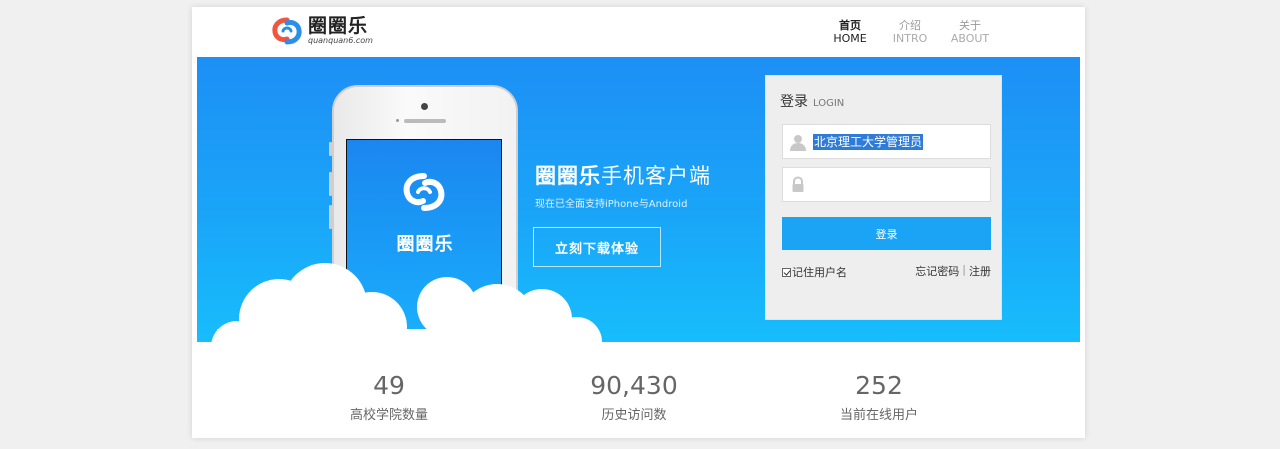 The height and width of the screenshot is (449, 1280). I want to click on stats-bar: 49 高校学院数量 90,430 历史访问数 252 当前在线用户, so click(638, 402).